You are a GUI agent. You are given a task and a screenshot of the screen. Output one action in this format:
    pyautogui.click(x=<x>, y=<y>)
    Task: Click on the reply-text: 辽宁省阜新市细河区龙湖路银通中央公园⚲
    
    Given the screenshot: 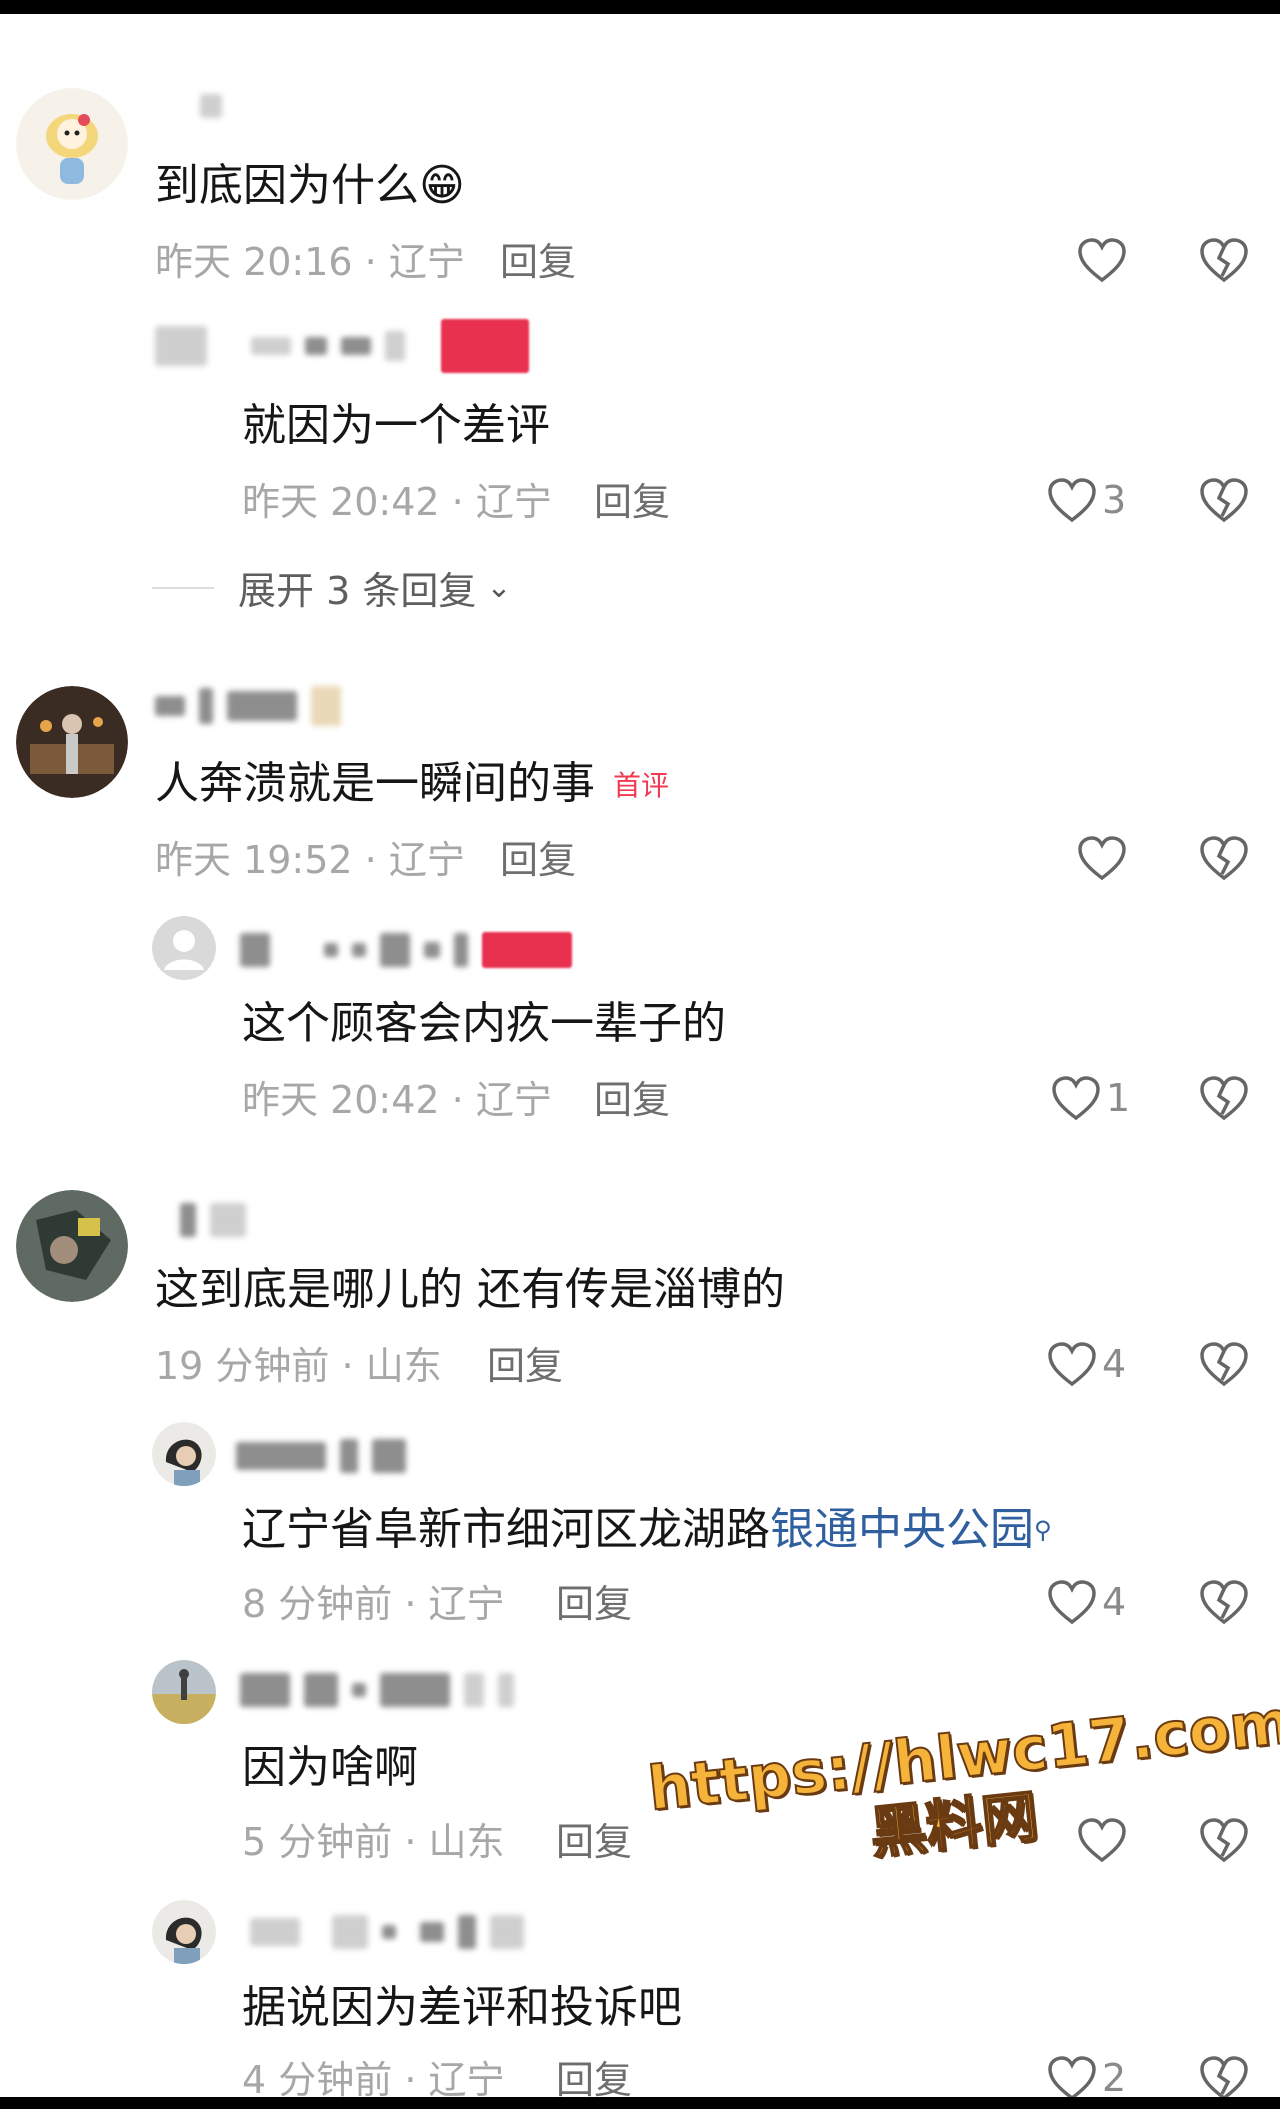 What is the action you would take?
    pyautogui.click(x=647, y=1529)
    